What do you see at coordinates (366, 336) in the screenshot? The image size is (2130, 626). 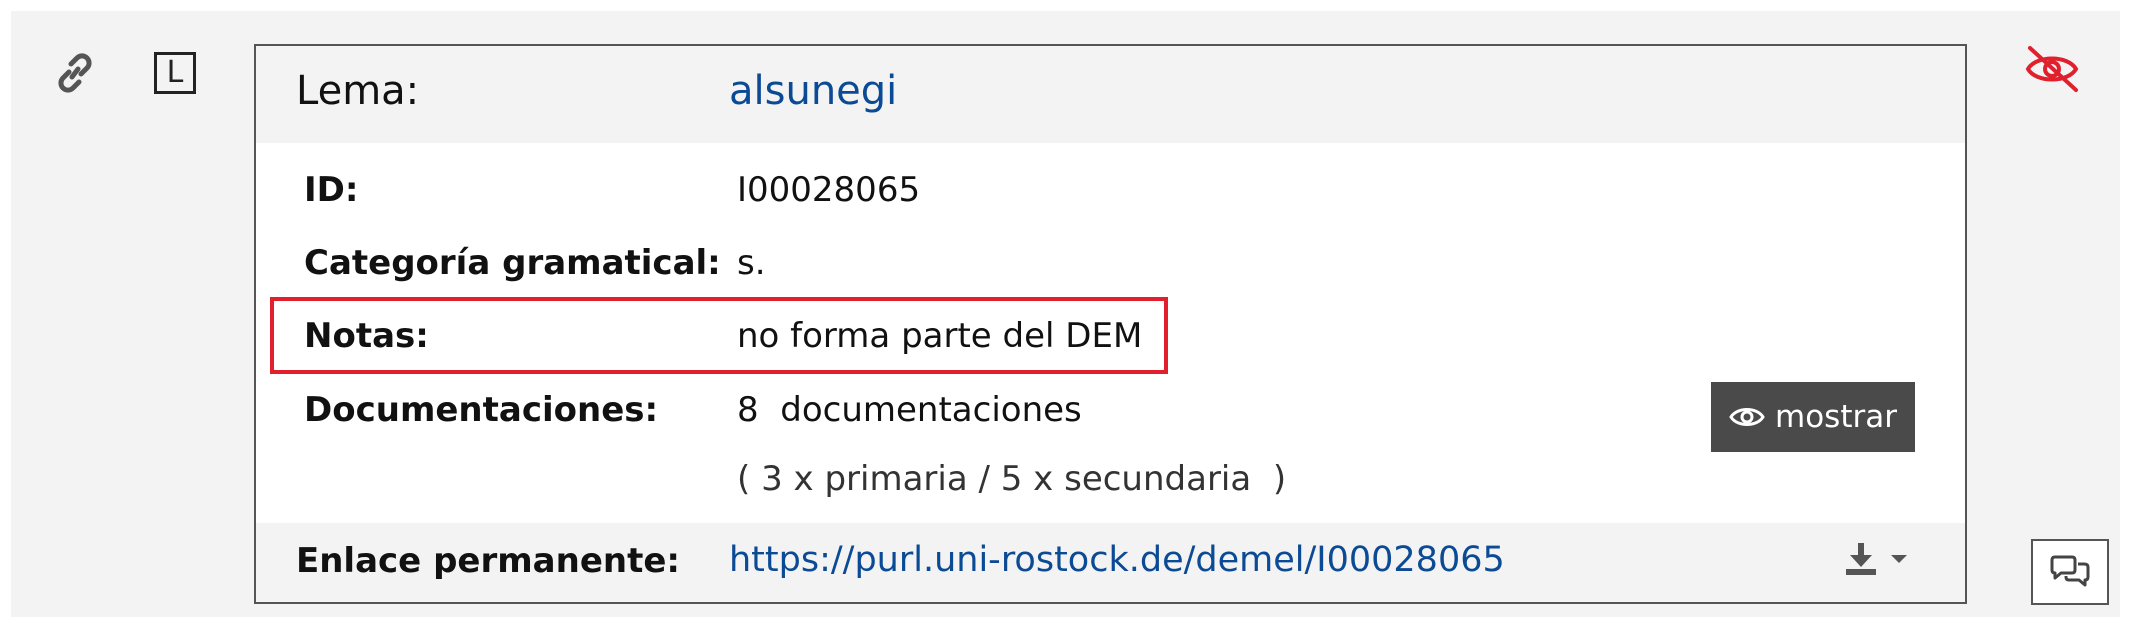 I see `notes-label: Notas:` at bounding box center [366, 336].